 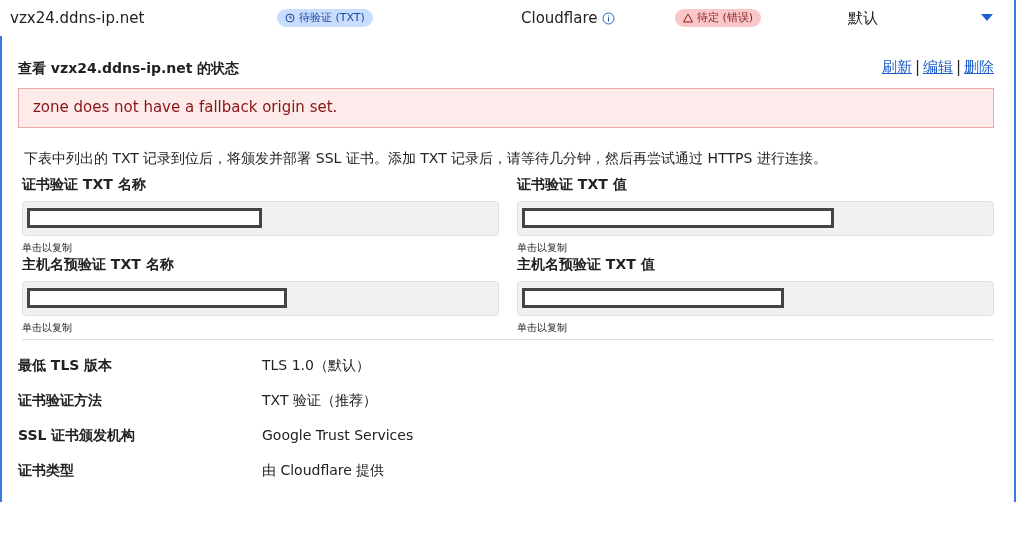 What do you see at coordinates (129, 68) in the screenshot?
I see `panel-title: 查看 vzx24.ddns-ip.net 的状态` at bounding box center [129, 68].